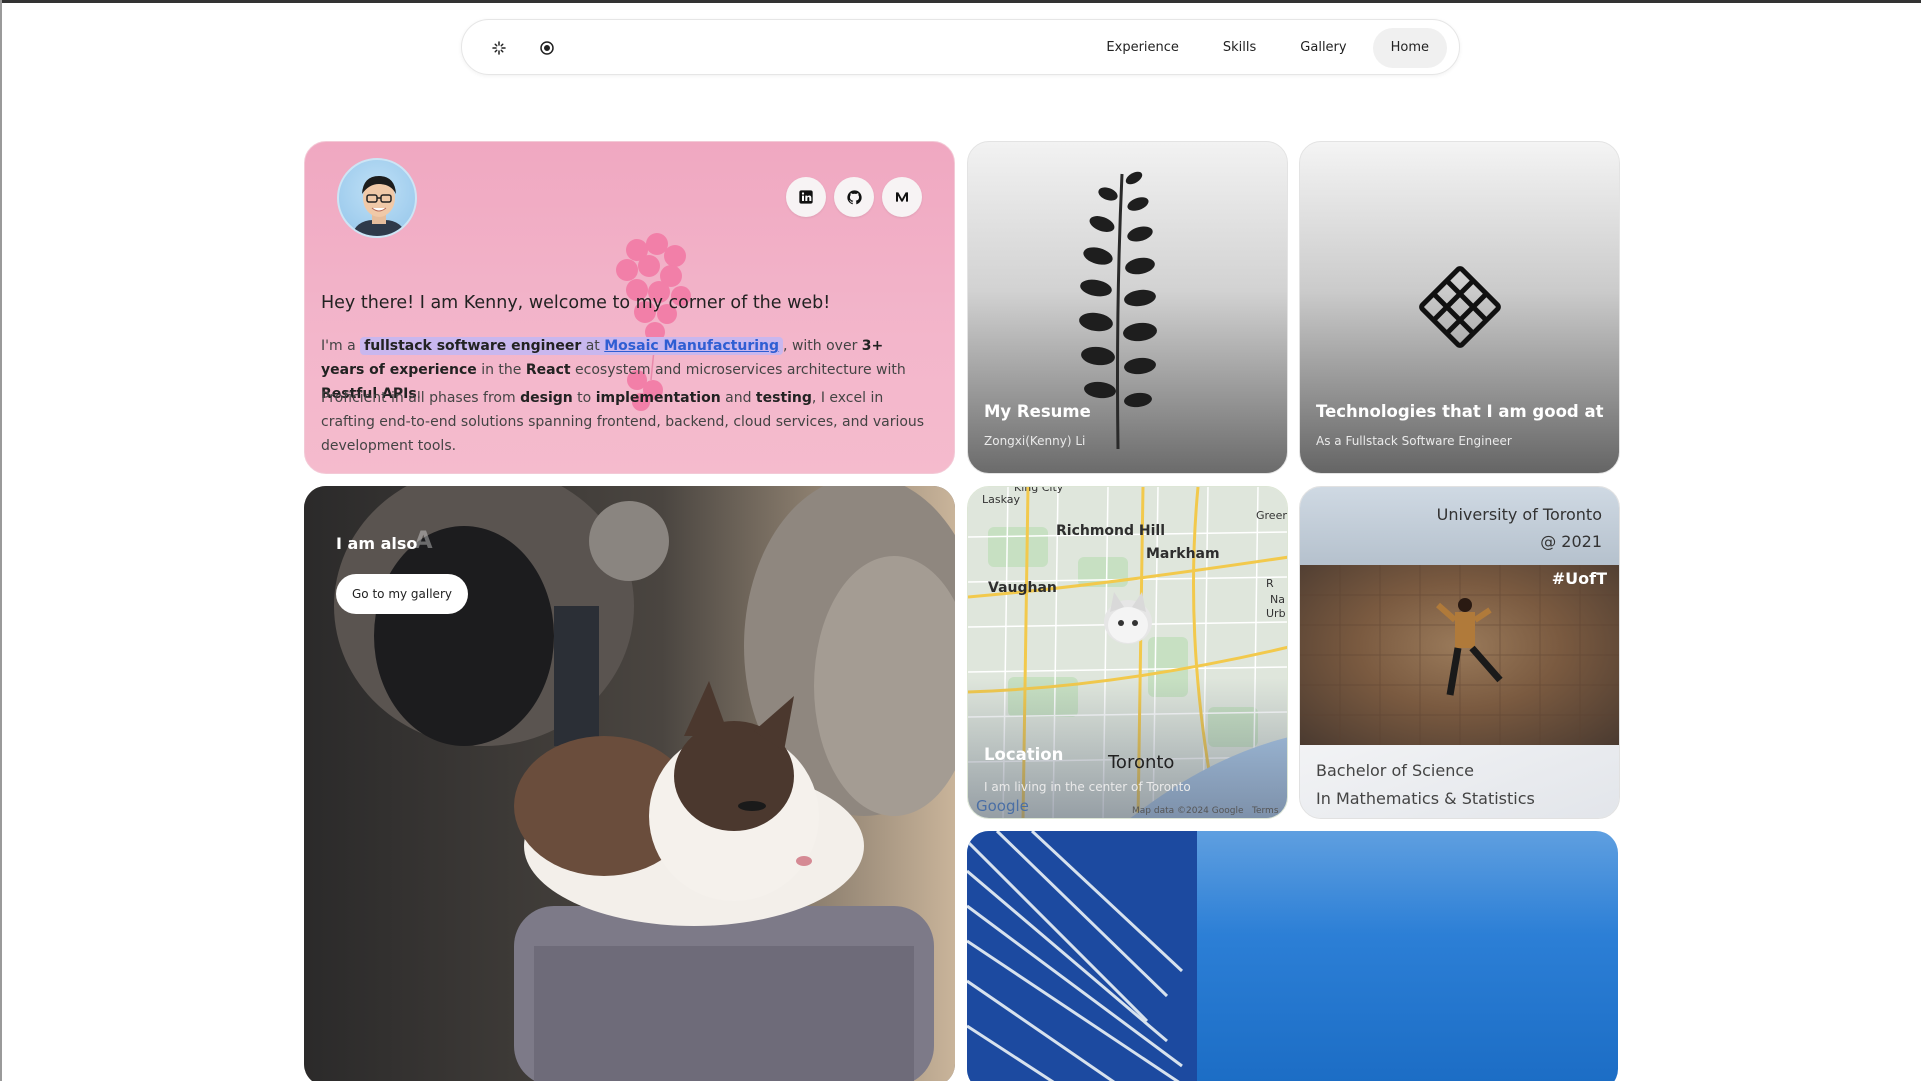 The image size is (1921, 1081). I want to click on text: , with over, so click(822, 346).